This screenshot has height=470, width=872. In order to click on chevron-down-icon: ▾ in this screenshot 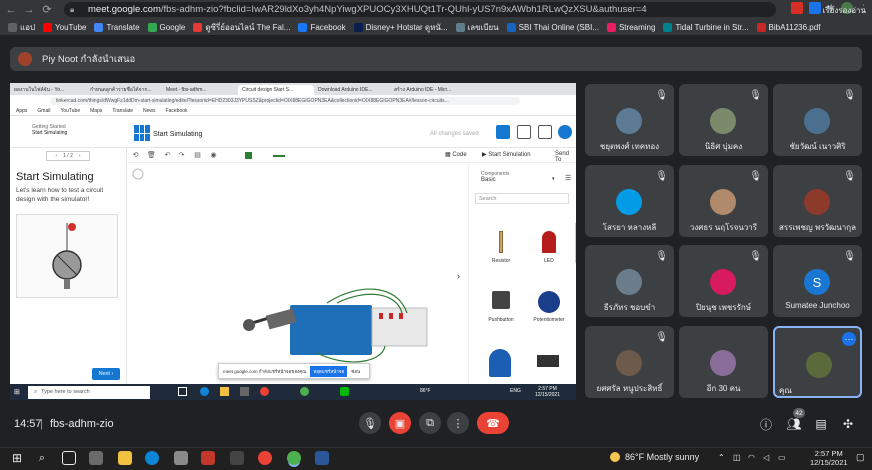, I will do `click(553, 179)`.